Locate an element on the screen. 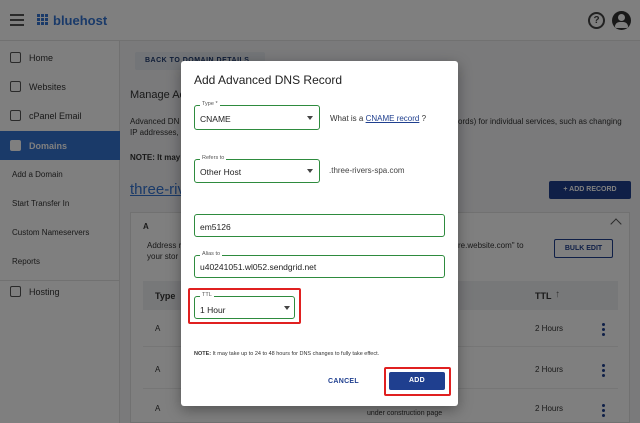 The image size is (640, 423). host-value: em5126 is located at coordinates (215, 227).